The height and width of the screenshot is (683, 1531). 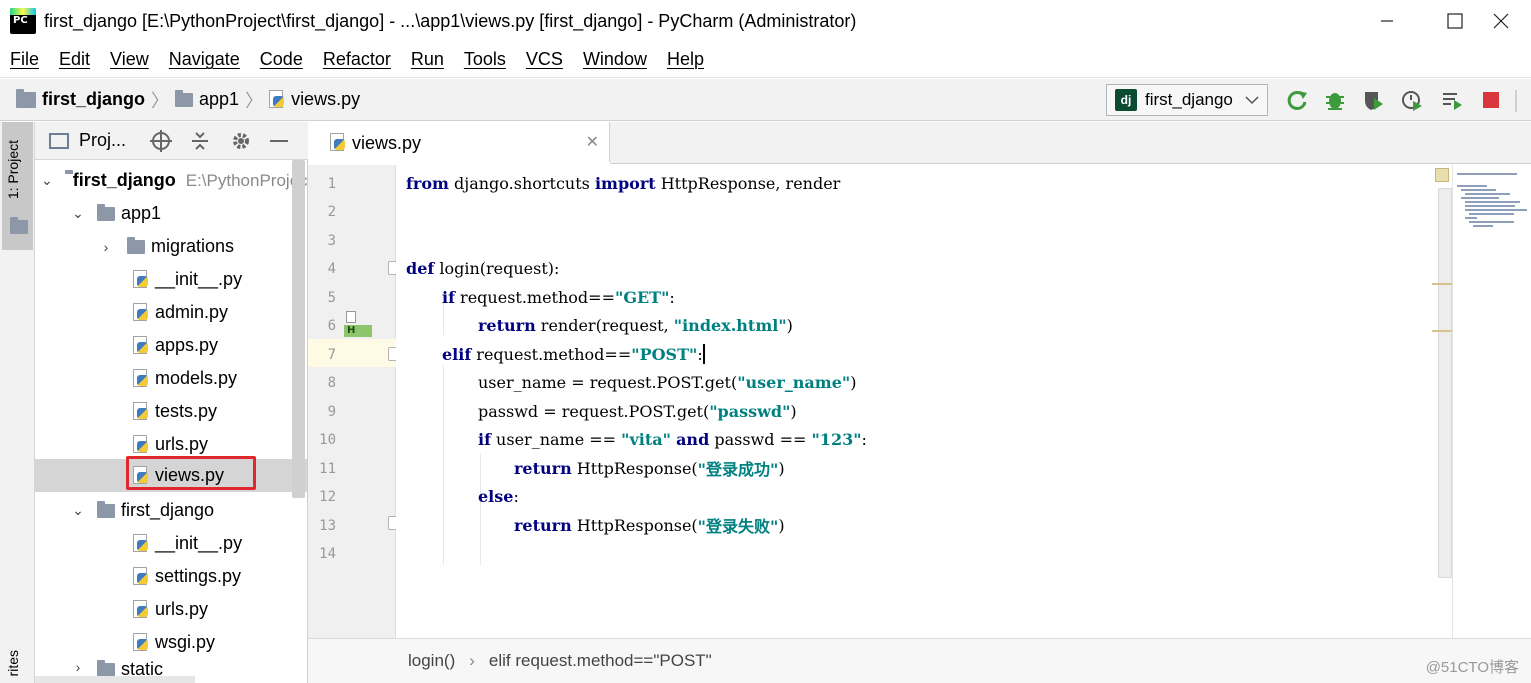 I want to click on favorites-tool-tab: rites, so click(x=13, y=663).